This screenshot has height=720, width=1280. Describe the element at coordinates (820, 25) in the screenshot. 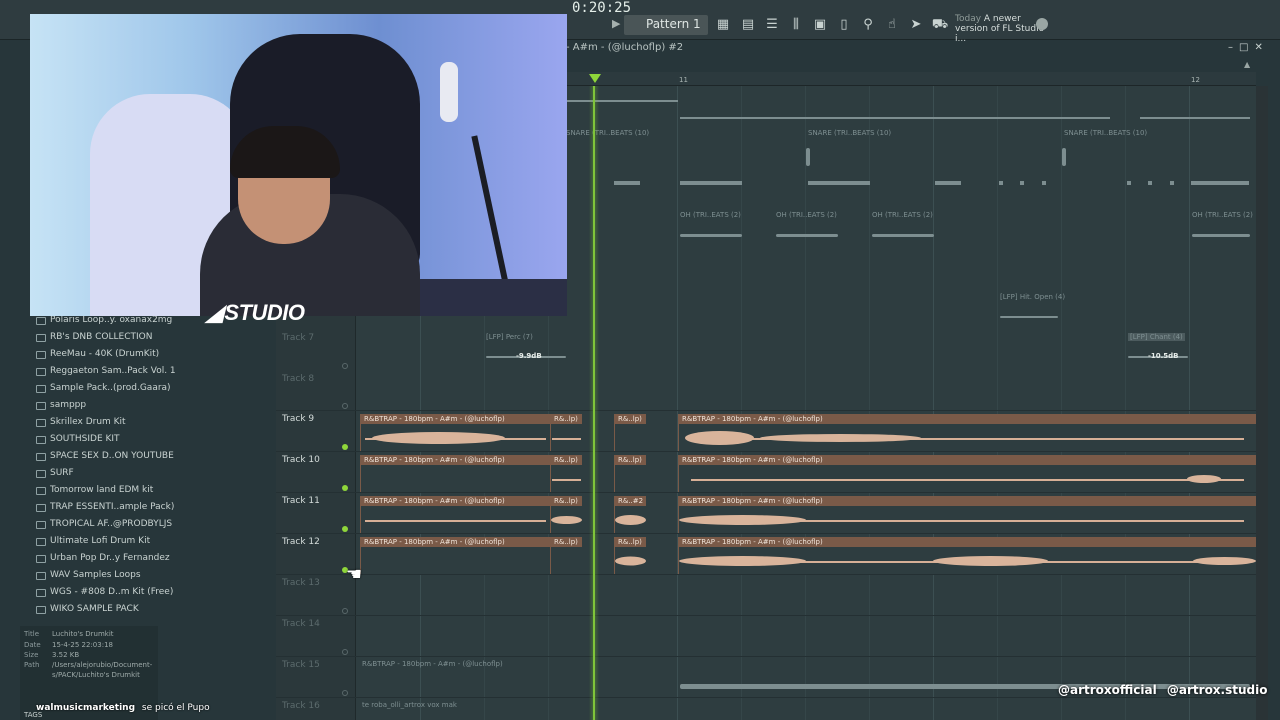

I see `browser-icon: ▣` at that location.